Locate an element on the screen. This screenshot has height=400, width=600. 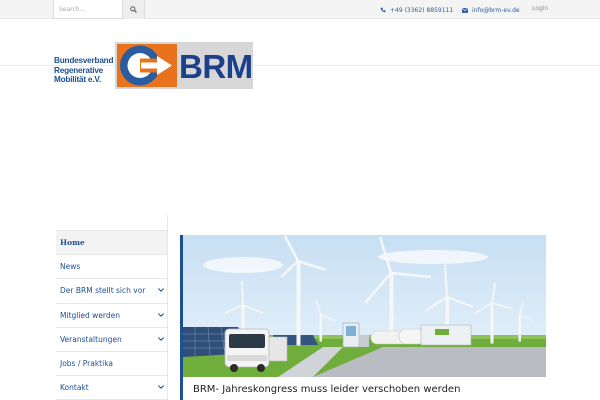
nav-item-about: Der BRM stellt sich vor is located at coordinates (111, 291).